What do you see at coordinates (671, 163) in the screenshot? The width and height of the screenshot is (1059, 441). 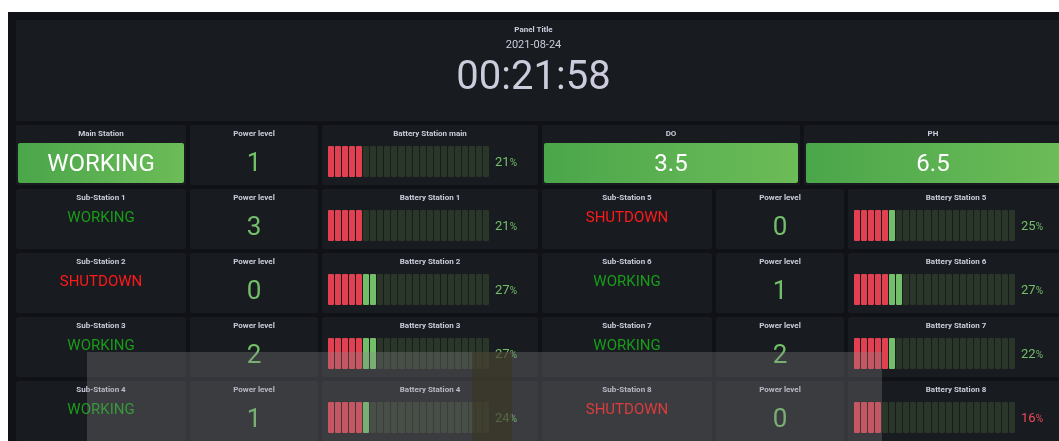 I see `gauge-value: 3.5` at bounding box center [671, 163].